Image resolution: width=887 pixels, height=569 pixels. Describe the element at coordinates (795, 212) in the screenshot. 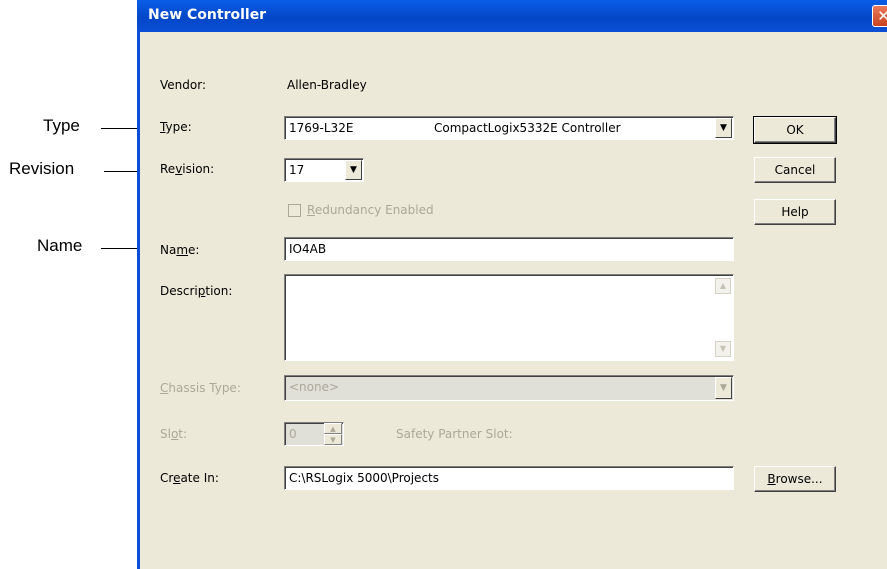

I see `help-button: Help` at that location.